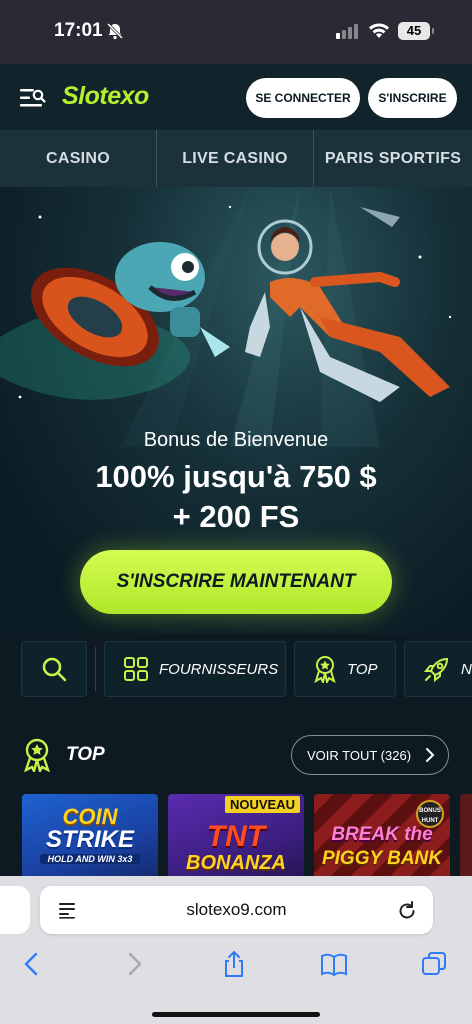 The height and width of the screenshot is (1024, 472). I want to click on game-title-line-1: BREAK the, so click(382, 834).